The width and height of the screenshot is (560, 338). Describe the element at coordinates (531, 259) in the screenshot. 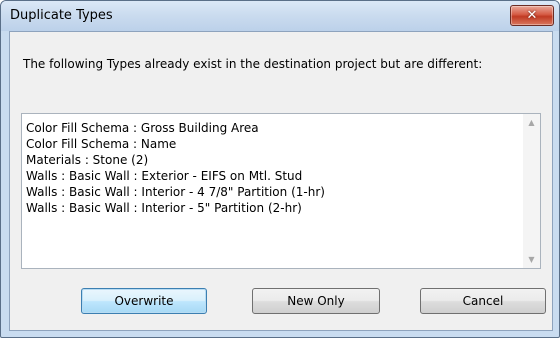

I see `scroll-down-icon: ▼` at that location.